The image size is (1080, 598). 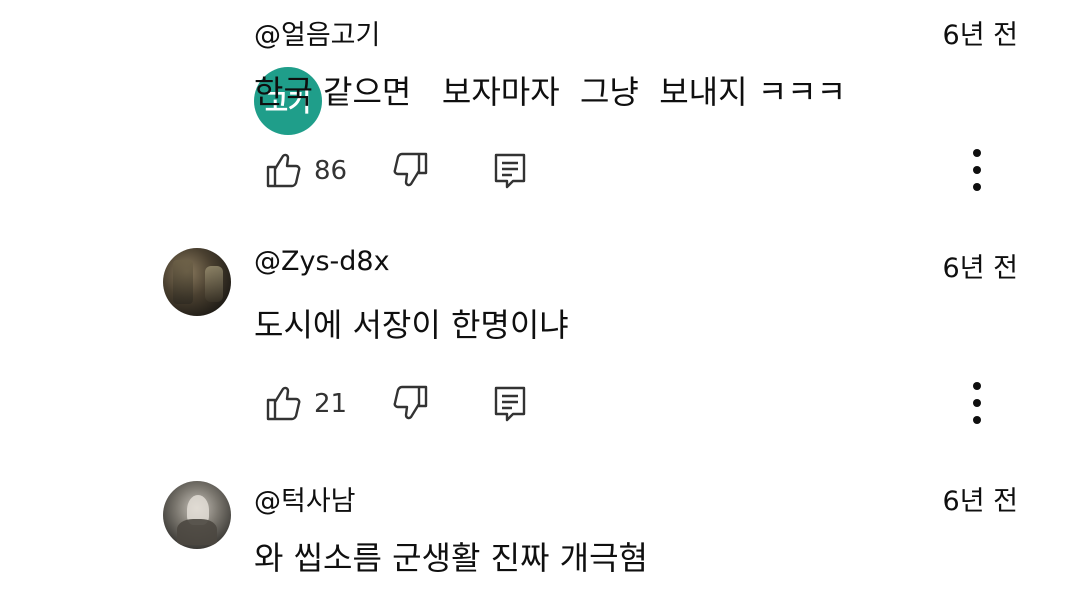 What do you see at coordinates (550, 92) in the screenshot?
I see `comment-text: 한국 같으면 보자마자 그냥 보내지 ㅋㅋㅋ` at bounding box center [550, 92].